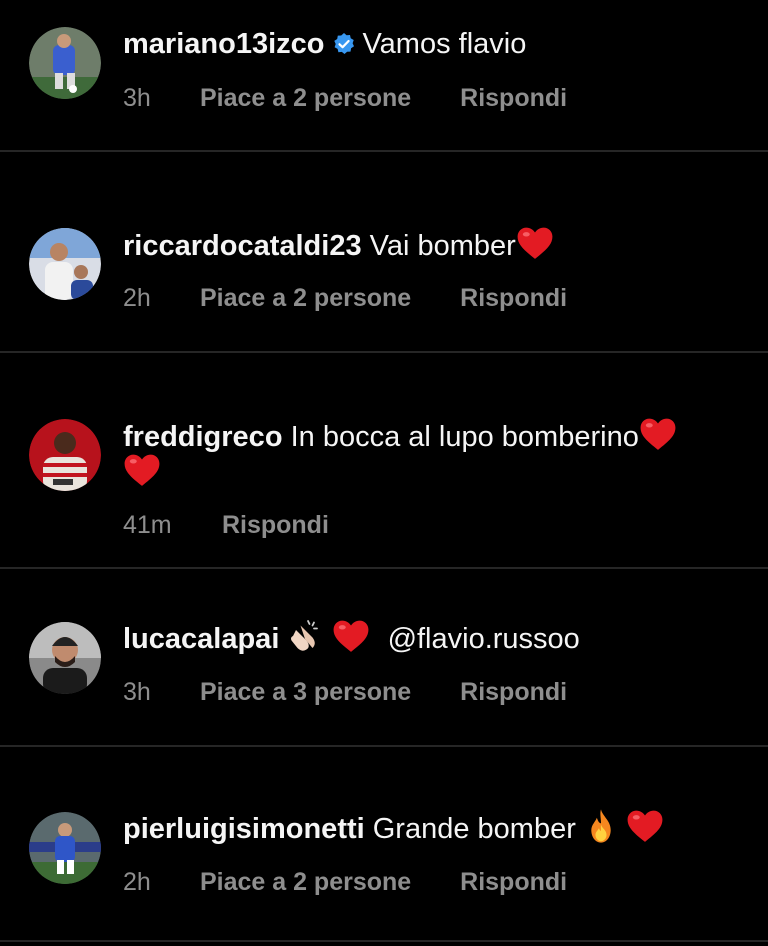 The height and width of the screenshot is (946, 768). Describe the element at coordinates (242, 246) in the screenshot. I see `comment-username: riccardocataldi23` at that location.